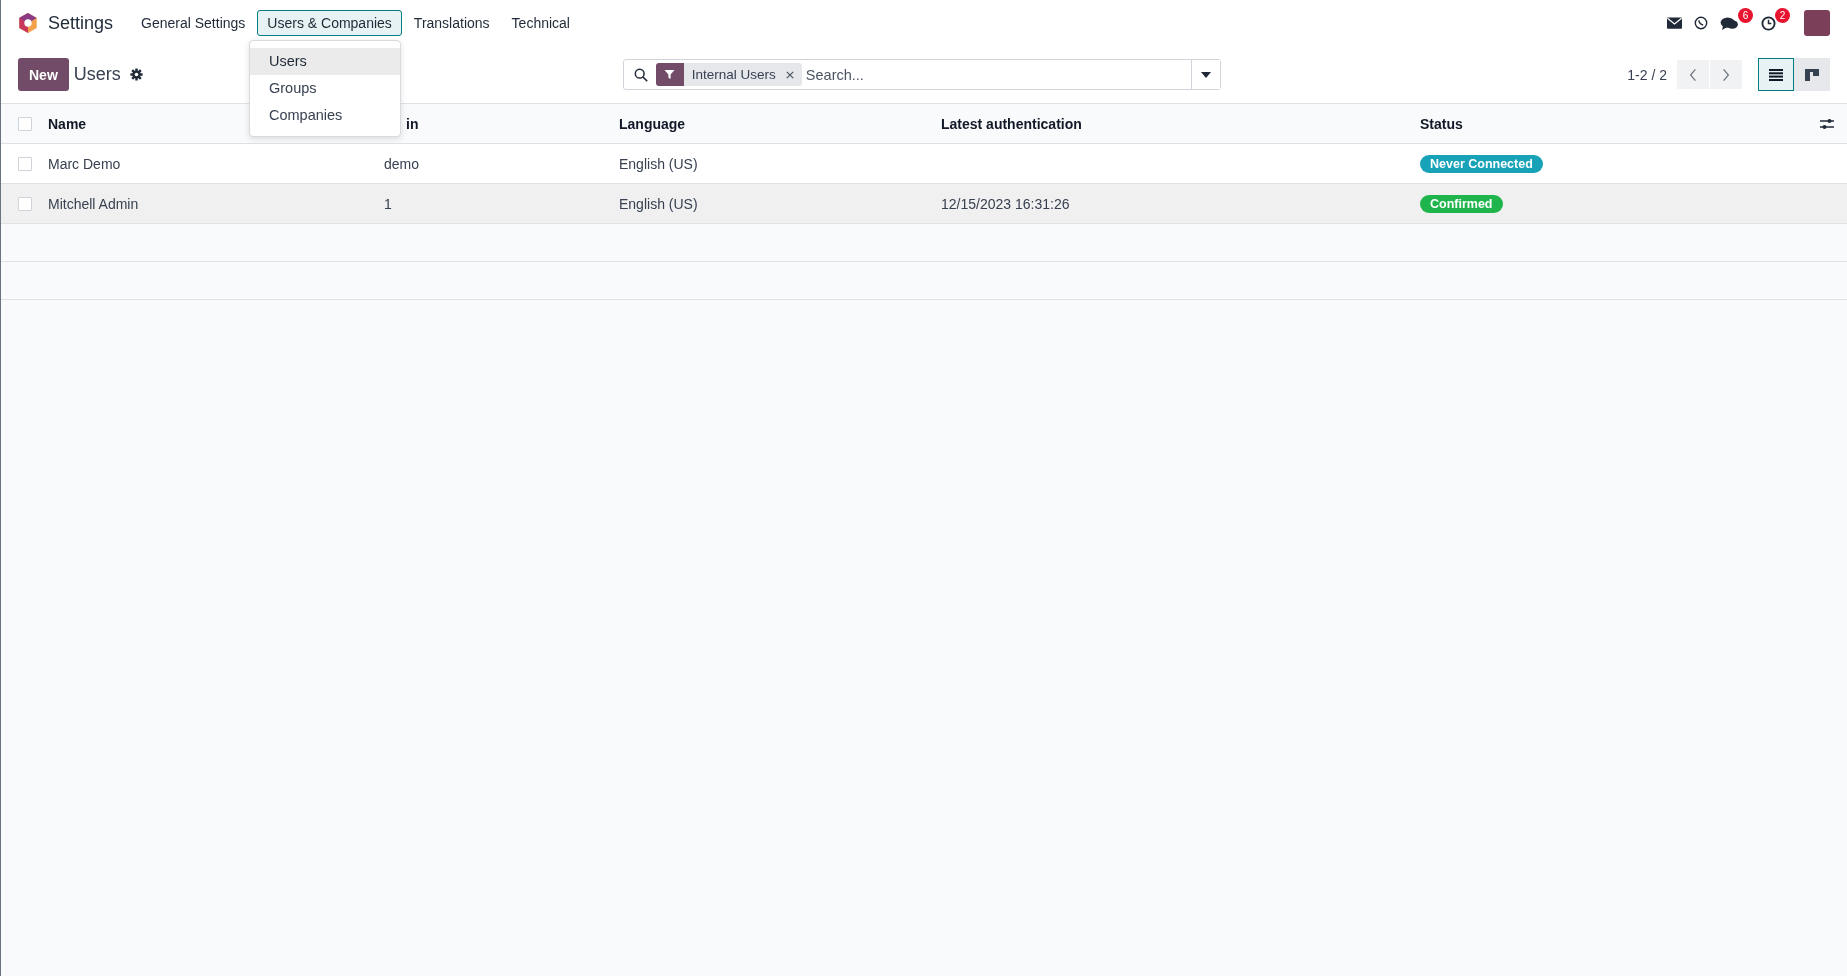 The width and height of the screenshot is (1847, 976). Describe the element at coordinates (1745, 15) in the screenshot. I see `message-count-badge: 6` at that location.